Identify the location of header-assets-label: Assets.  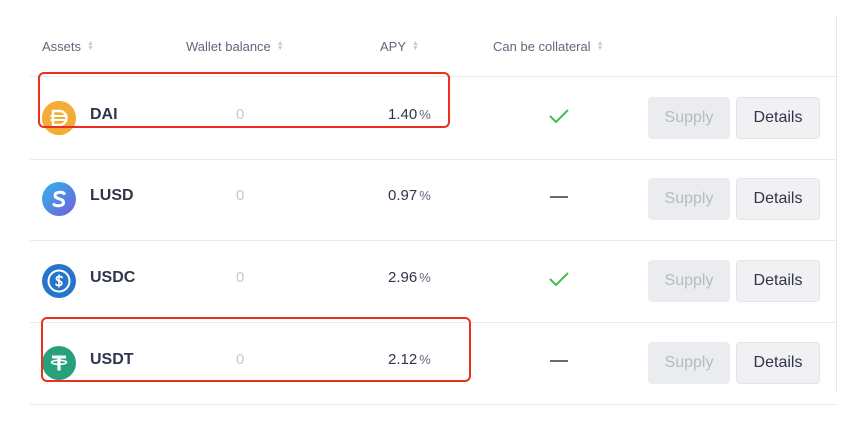
(62, 46).